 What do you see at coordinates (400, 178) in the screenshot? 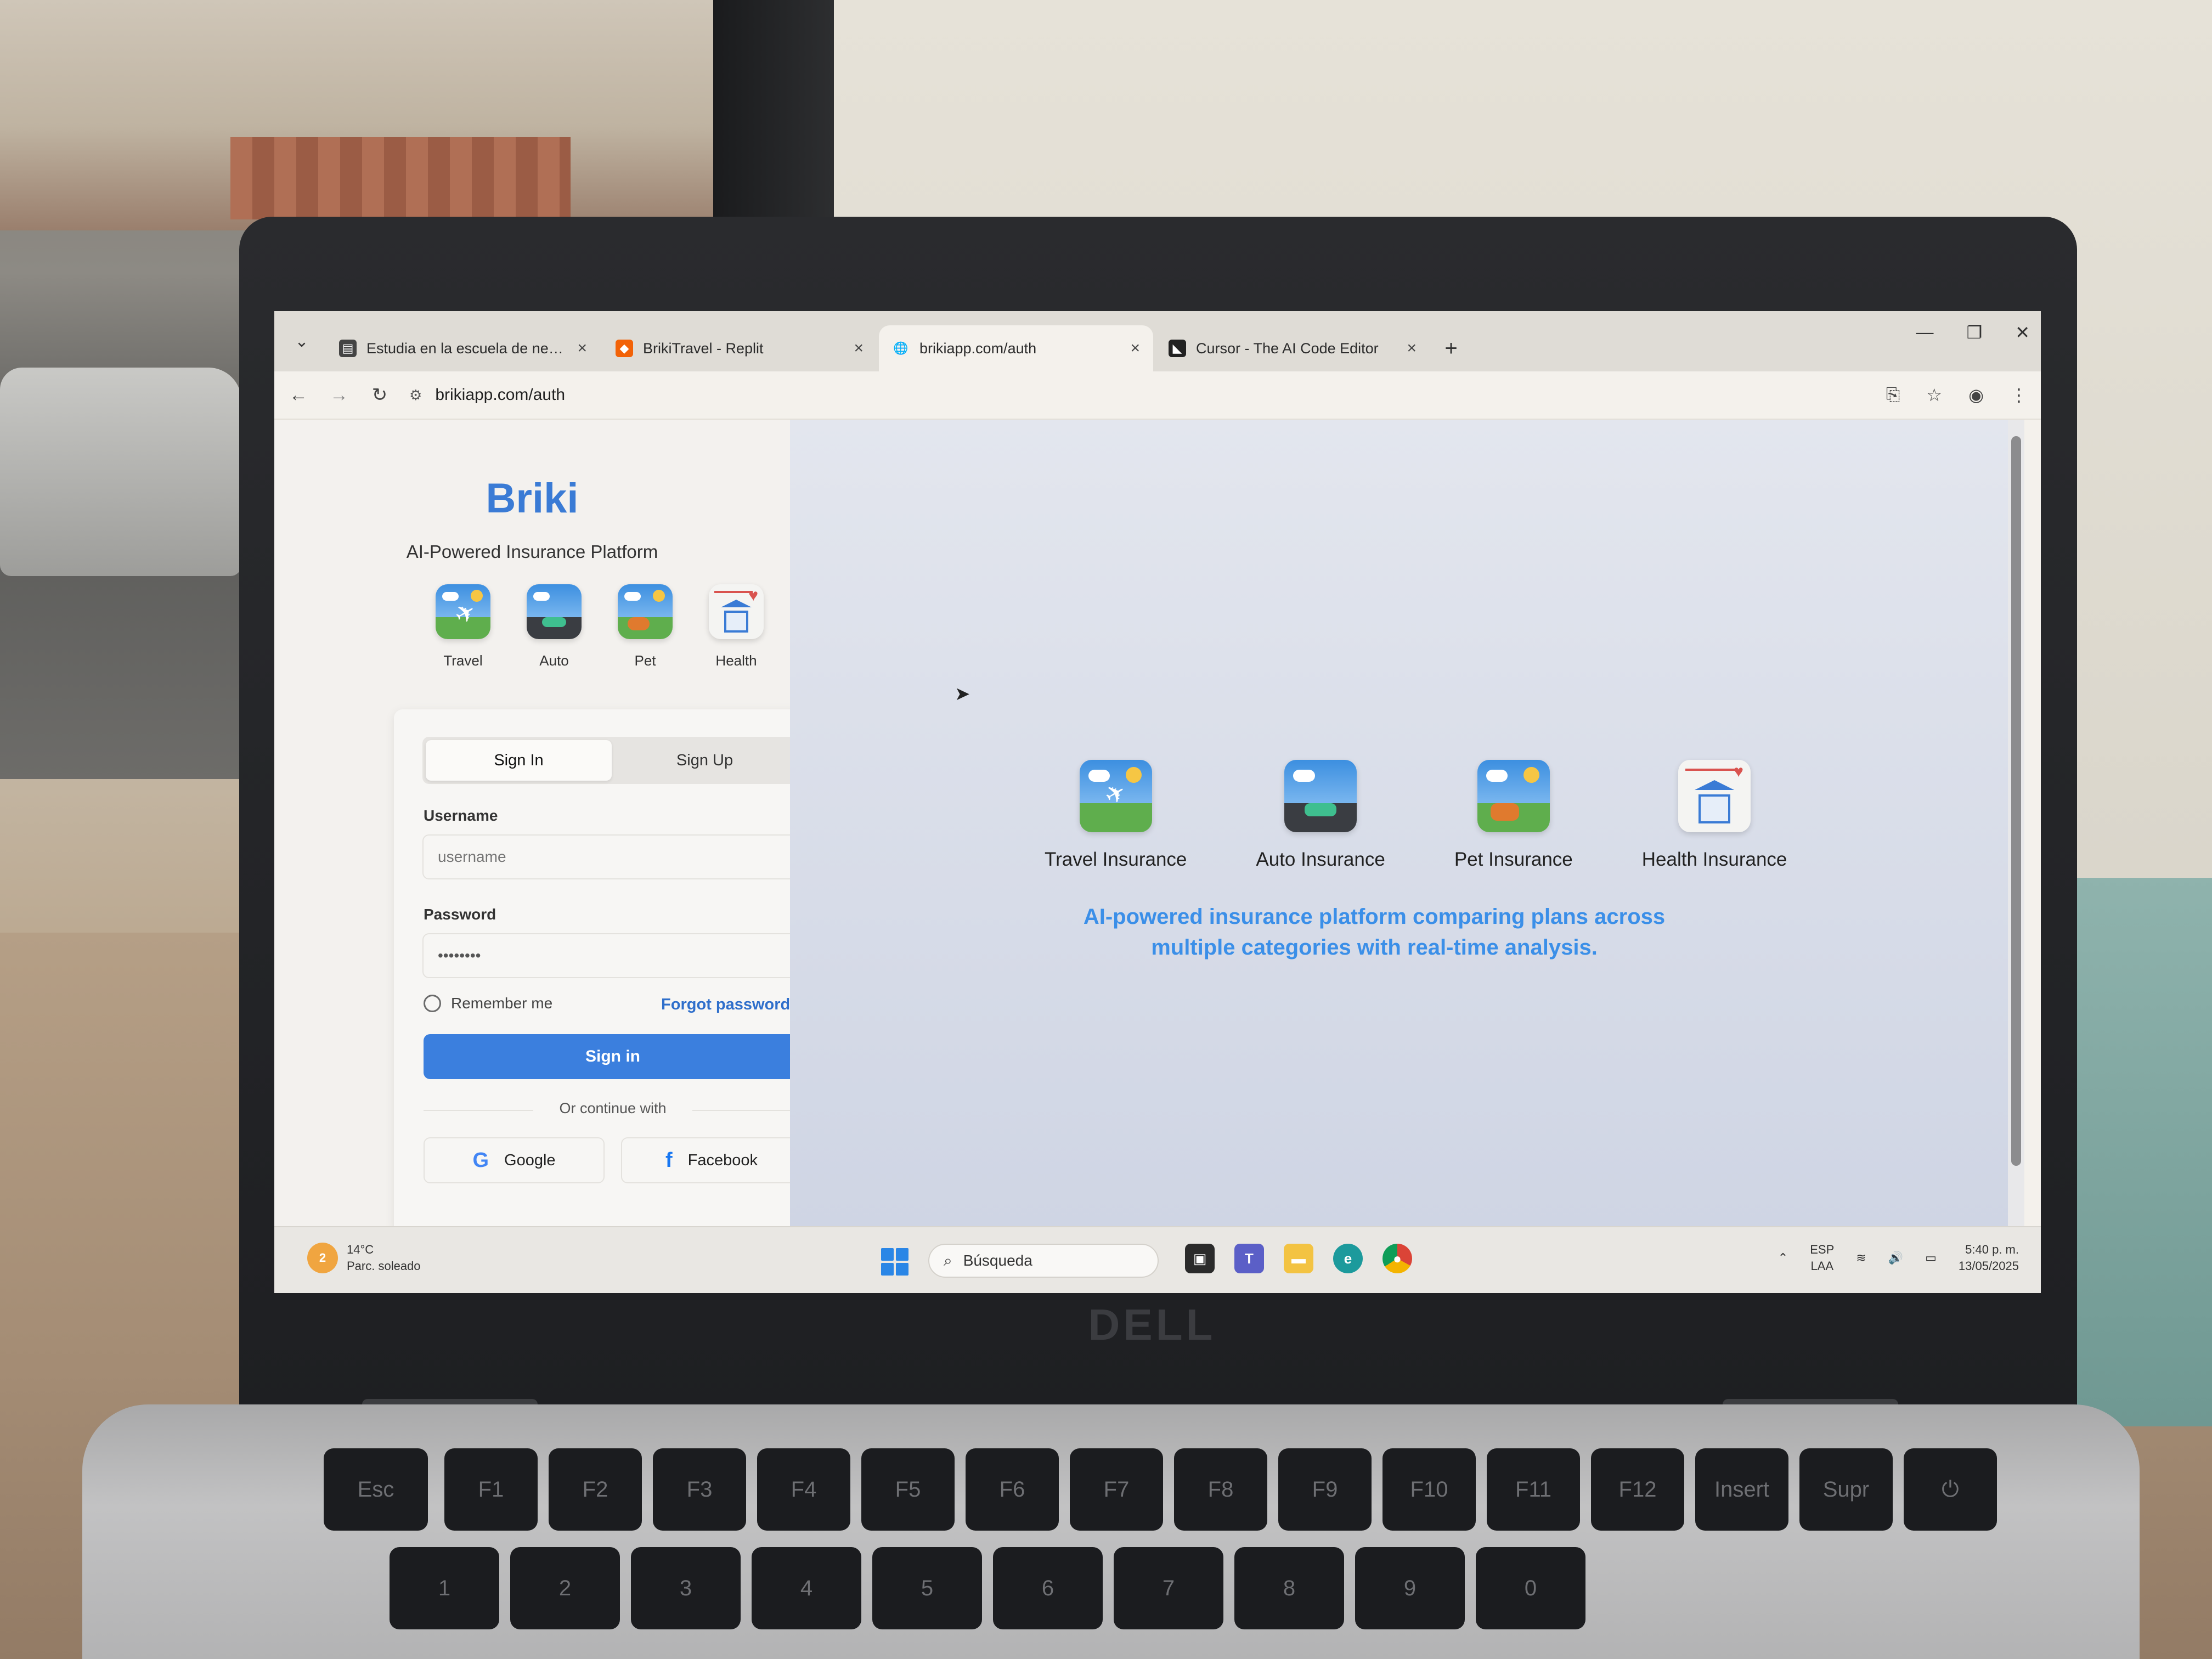
I see `background-roof` at bounding box center [400, 178].